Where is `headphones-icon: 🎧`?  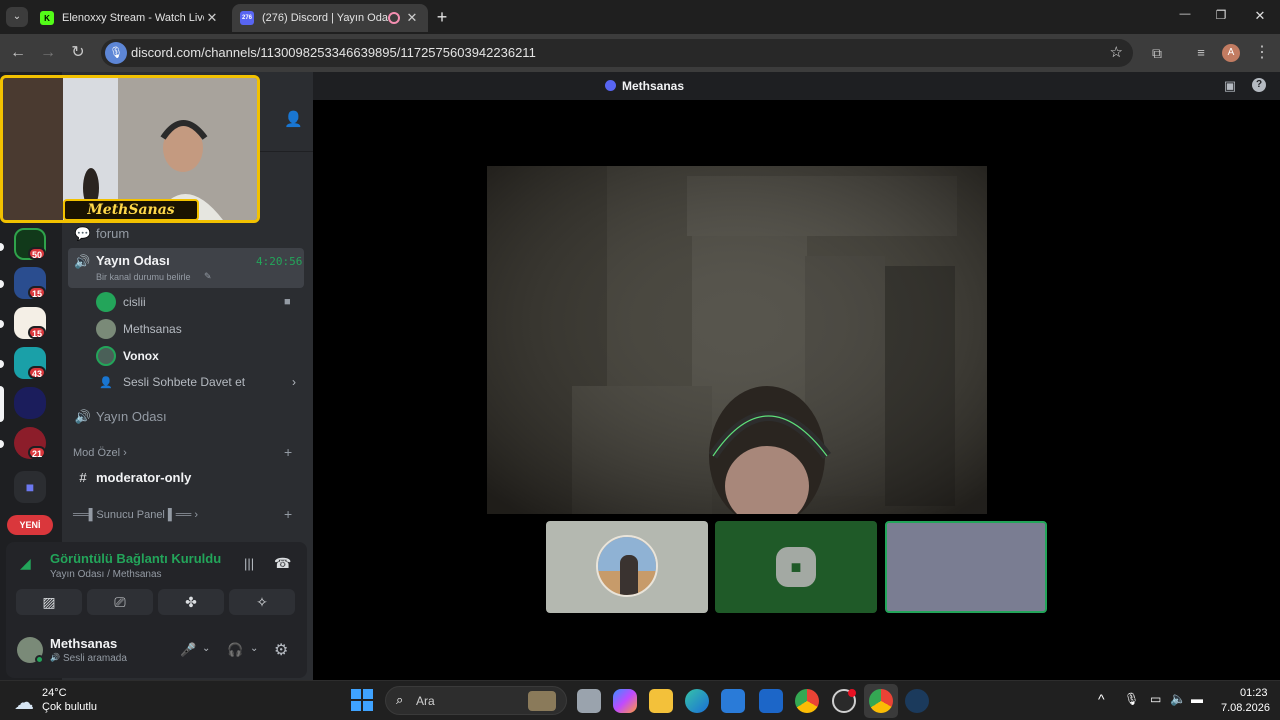
headphones-icon: 🎧 is located at coordinates (235, 650).